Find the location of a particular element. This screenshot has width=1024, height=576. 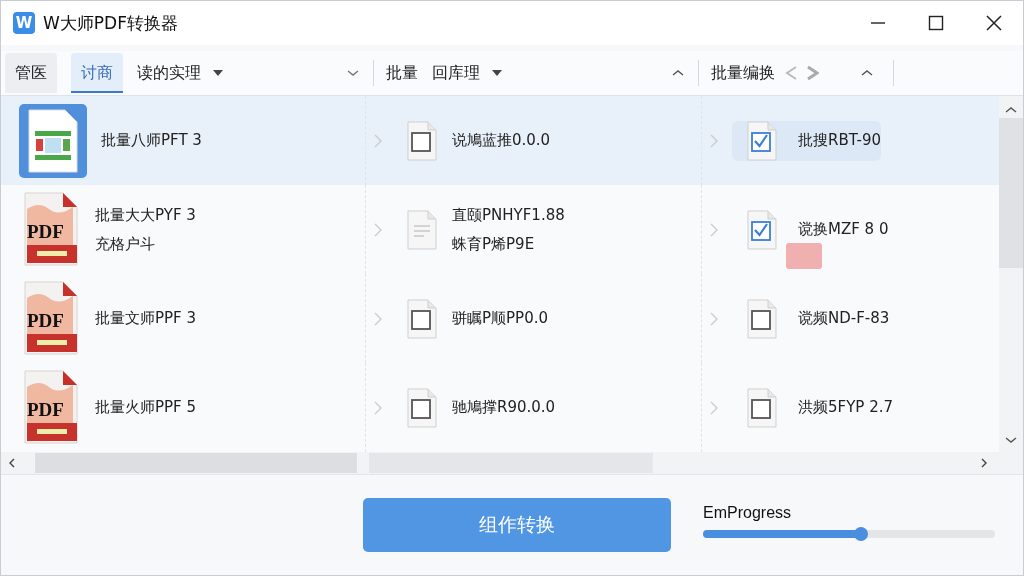

vertical-scrollbar is located at coordinates (1011, 274).